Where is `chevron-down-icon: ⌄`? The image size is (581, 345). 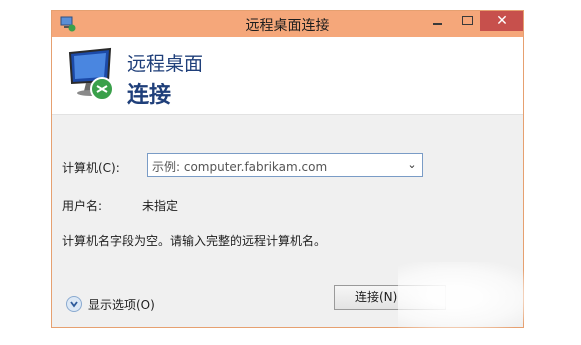 chevron-down-icon: ⌄ is located at coordinates (412, 165).